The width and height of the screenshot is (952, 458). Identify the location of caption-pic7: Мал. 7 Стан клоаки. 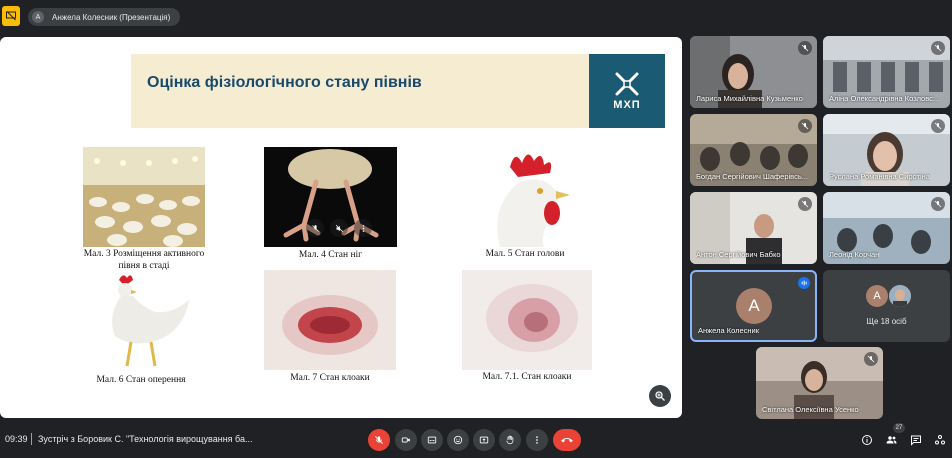
(330, 378).